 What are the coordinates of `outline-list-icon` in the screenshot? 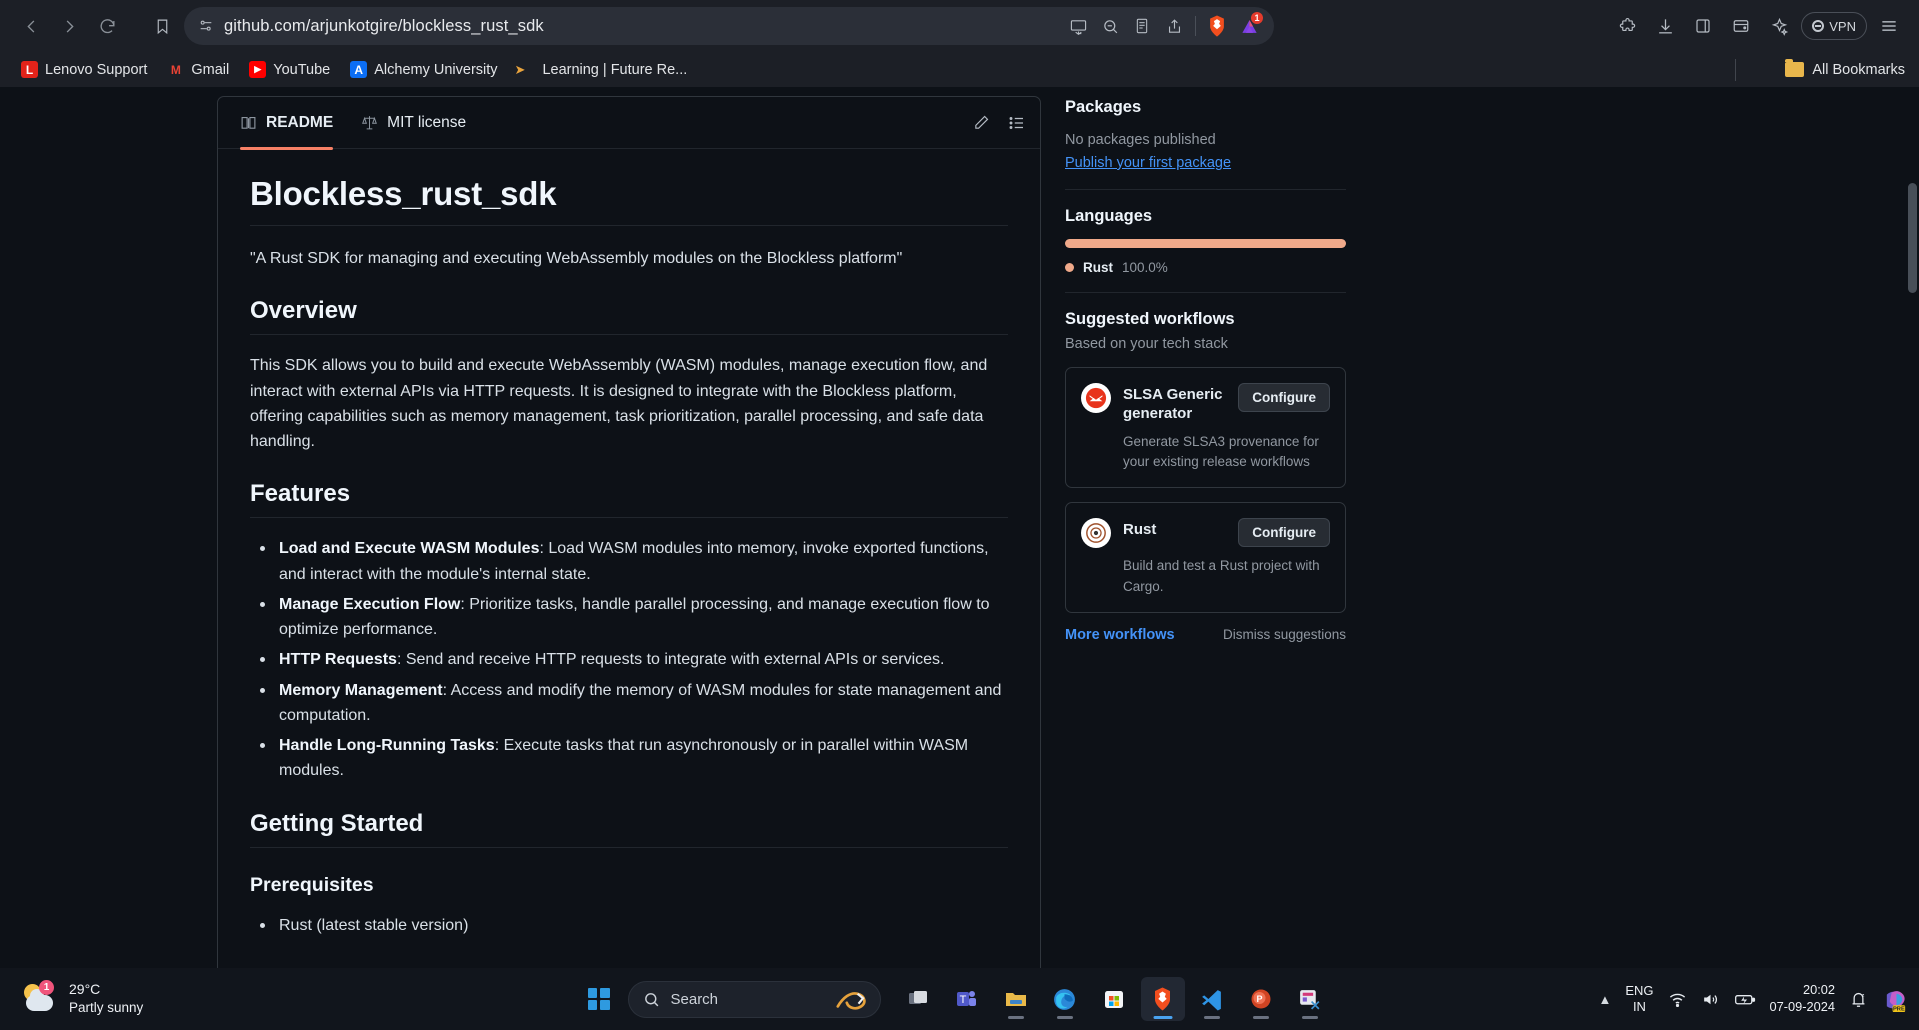 It's located at (1017, 123).